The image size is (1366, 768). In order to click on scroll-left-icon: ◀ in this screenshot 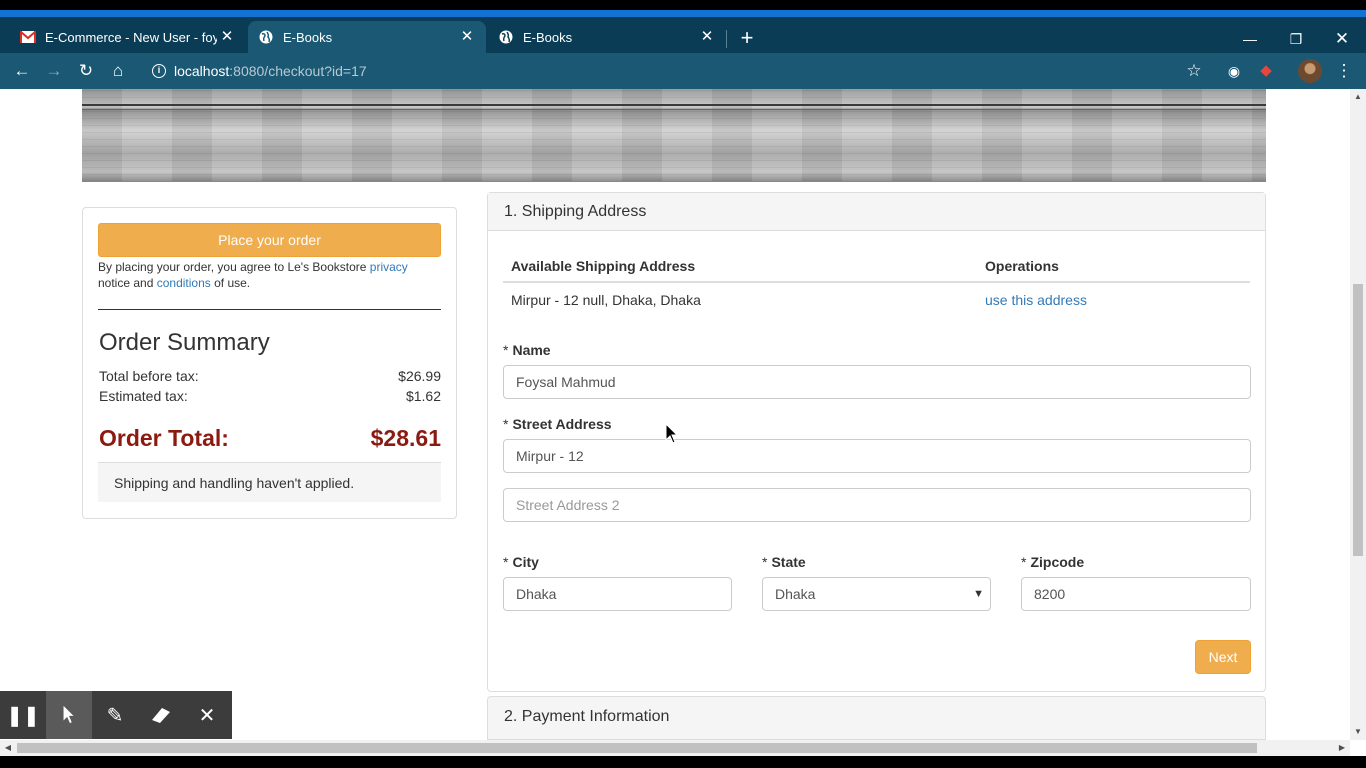, I will do `click(8, 748)`.